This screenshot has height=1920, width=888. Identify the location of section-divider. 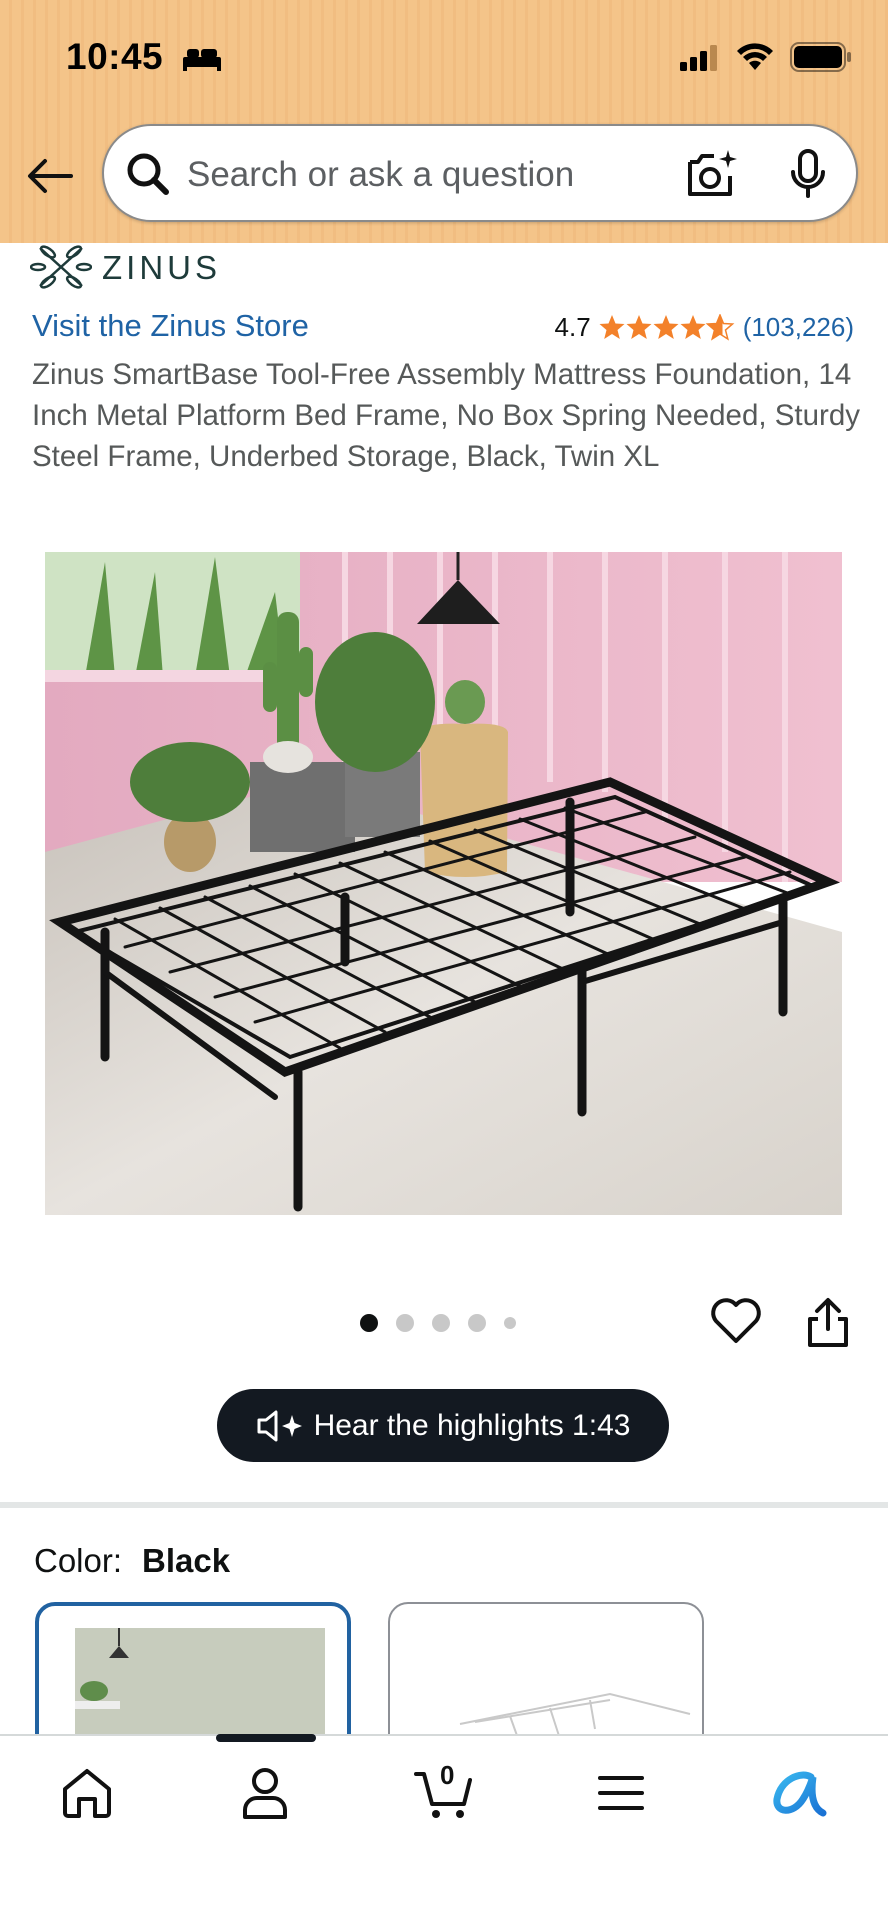
(444, 1505).